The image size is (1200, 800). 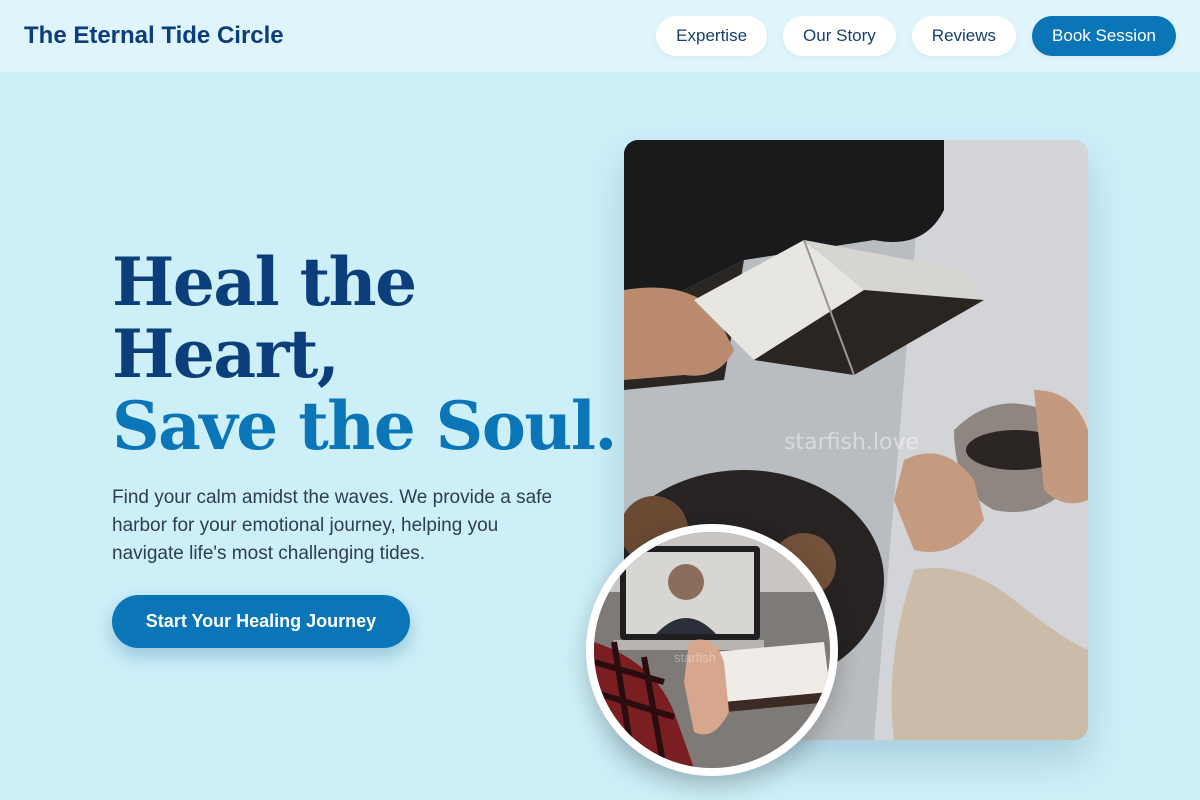 What do you see at coordinates (154, 36) in the screenshot?
I see `brand-logo-text: The Eternal Tide Circle` at bounding box center [154, 36].